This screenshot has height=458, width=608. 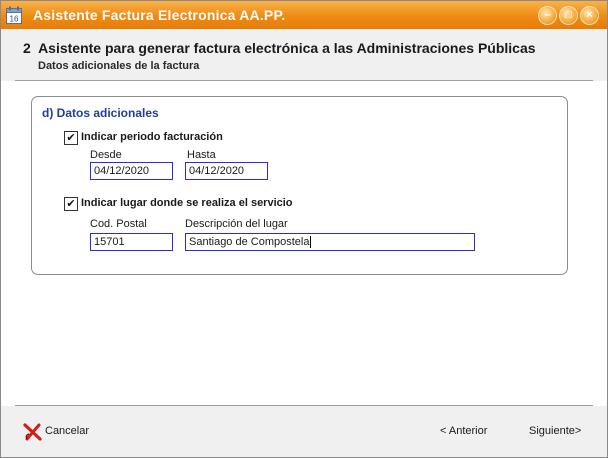 What do you see at coordinates (131, 242) in the screenshot?
I see `cod-postal-field: 15701` at bounding box center [131, 242].